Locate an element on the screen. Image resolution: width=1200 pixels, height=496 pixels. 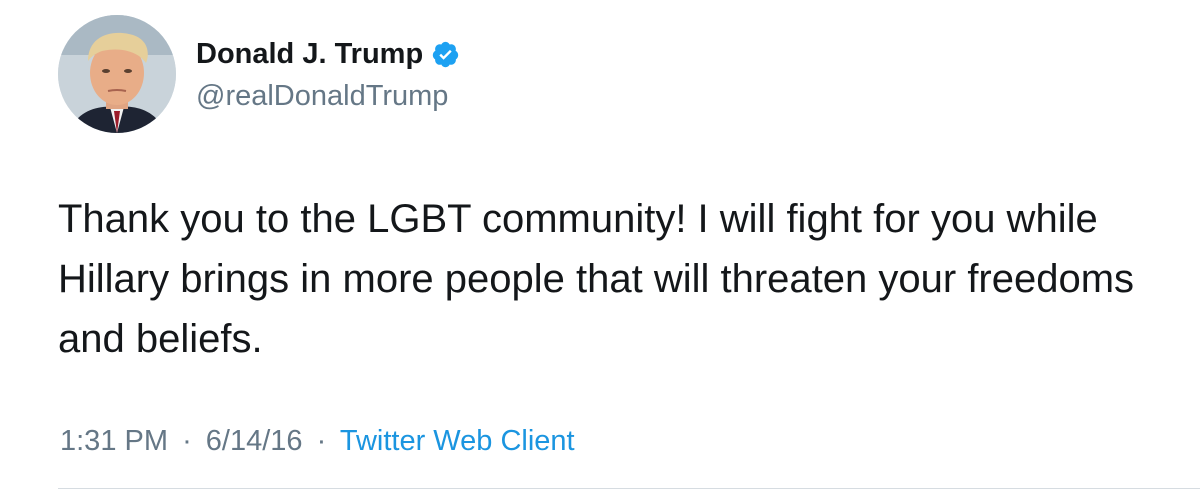
author-names: Donald J. Trump @realDonaldTrump is located at coordinates (328, 76).